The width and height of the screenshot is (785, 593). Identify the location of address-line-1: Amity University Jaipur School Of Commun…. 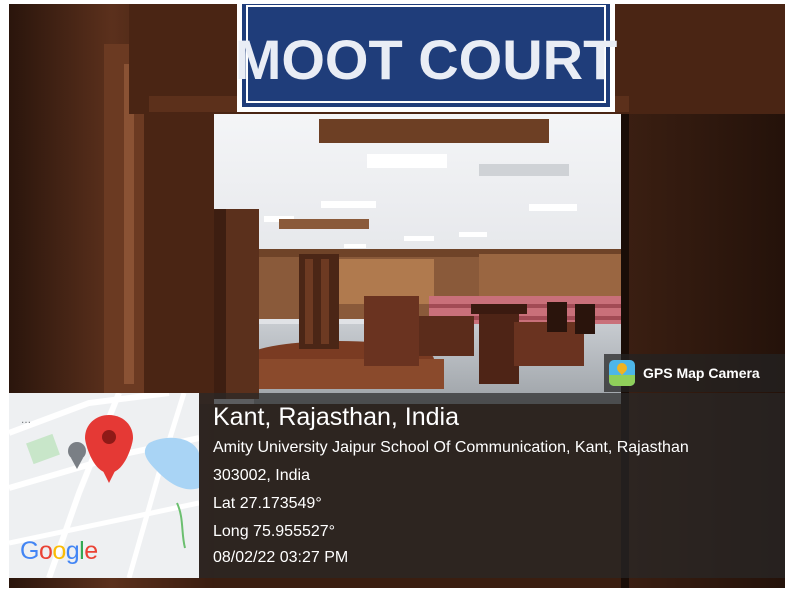
(451, 447).